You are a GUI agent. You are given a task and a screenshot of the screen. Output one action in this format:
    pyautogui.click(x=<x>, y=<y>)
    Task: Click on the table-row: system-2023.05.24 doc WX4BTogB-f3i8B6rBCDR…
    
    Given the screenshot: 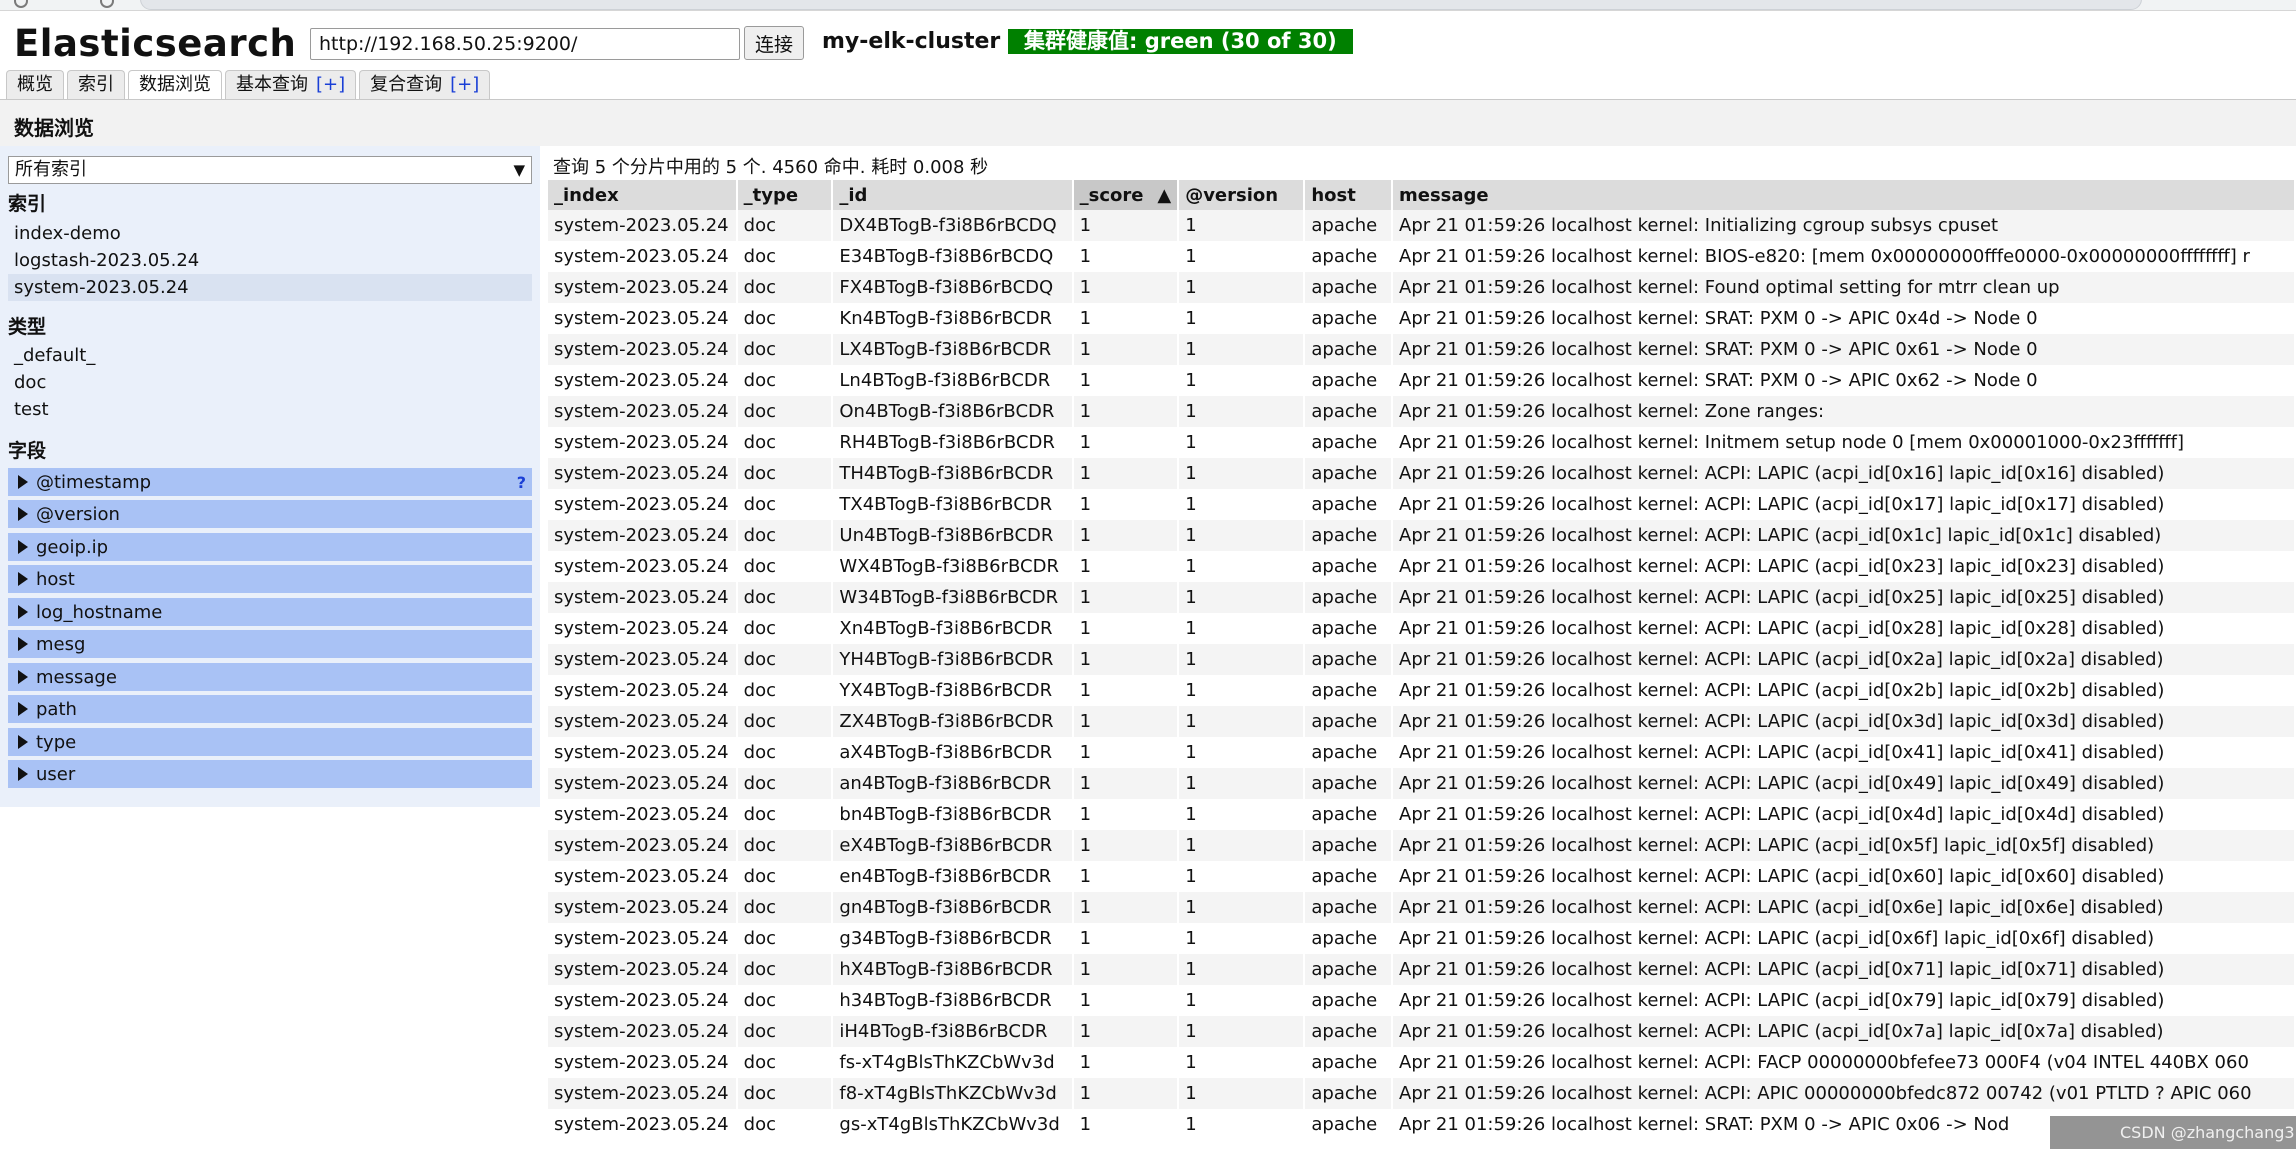 What is the action you would take?
    pyautogui.click(x=1422, y=566)
    